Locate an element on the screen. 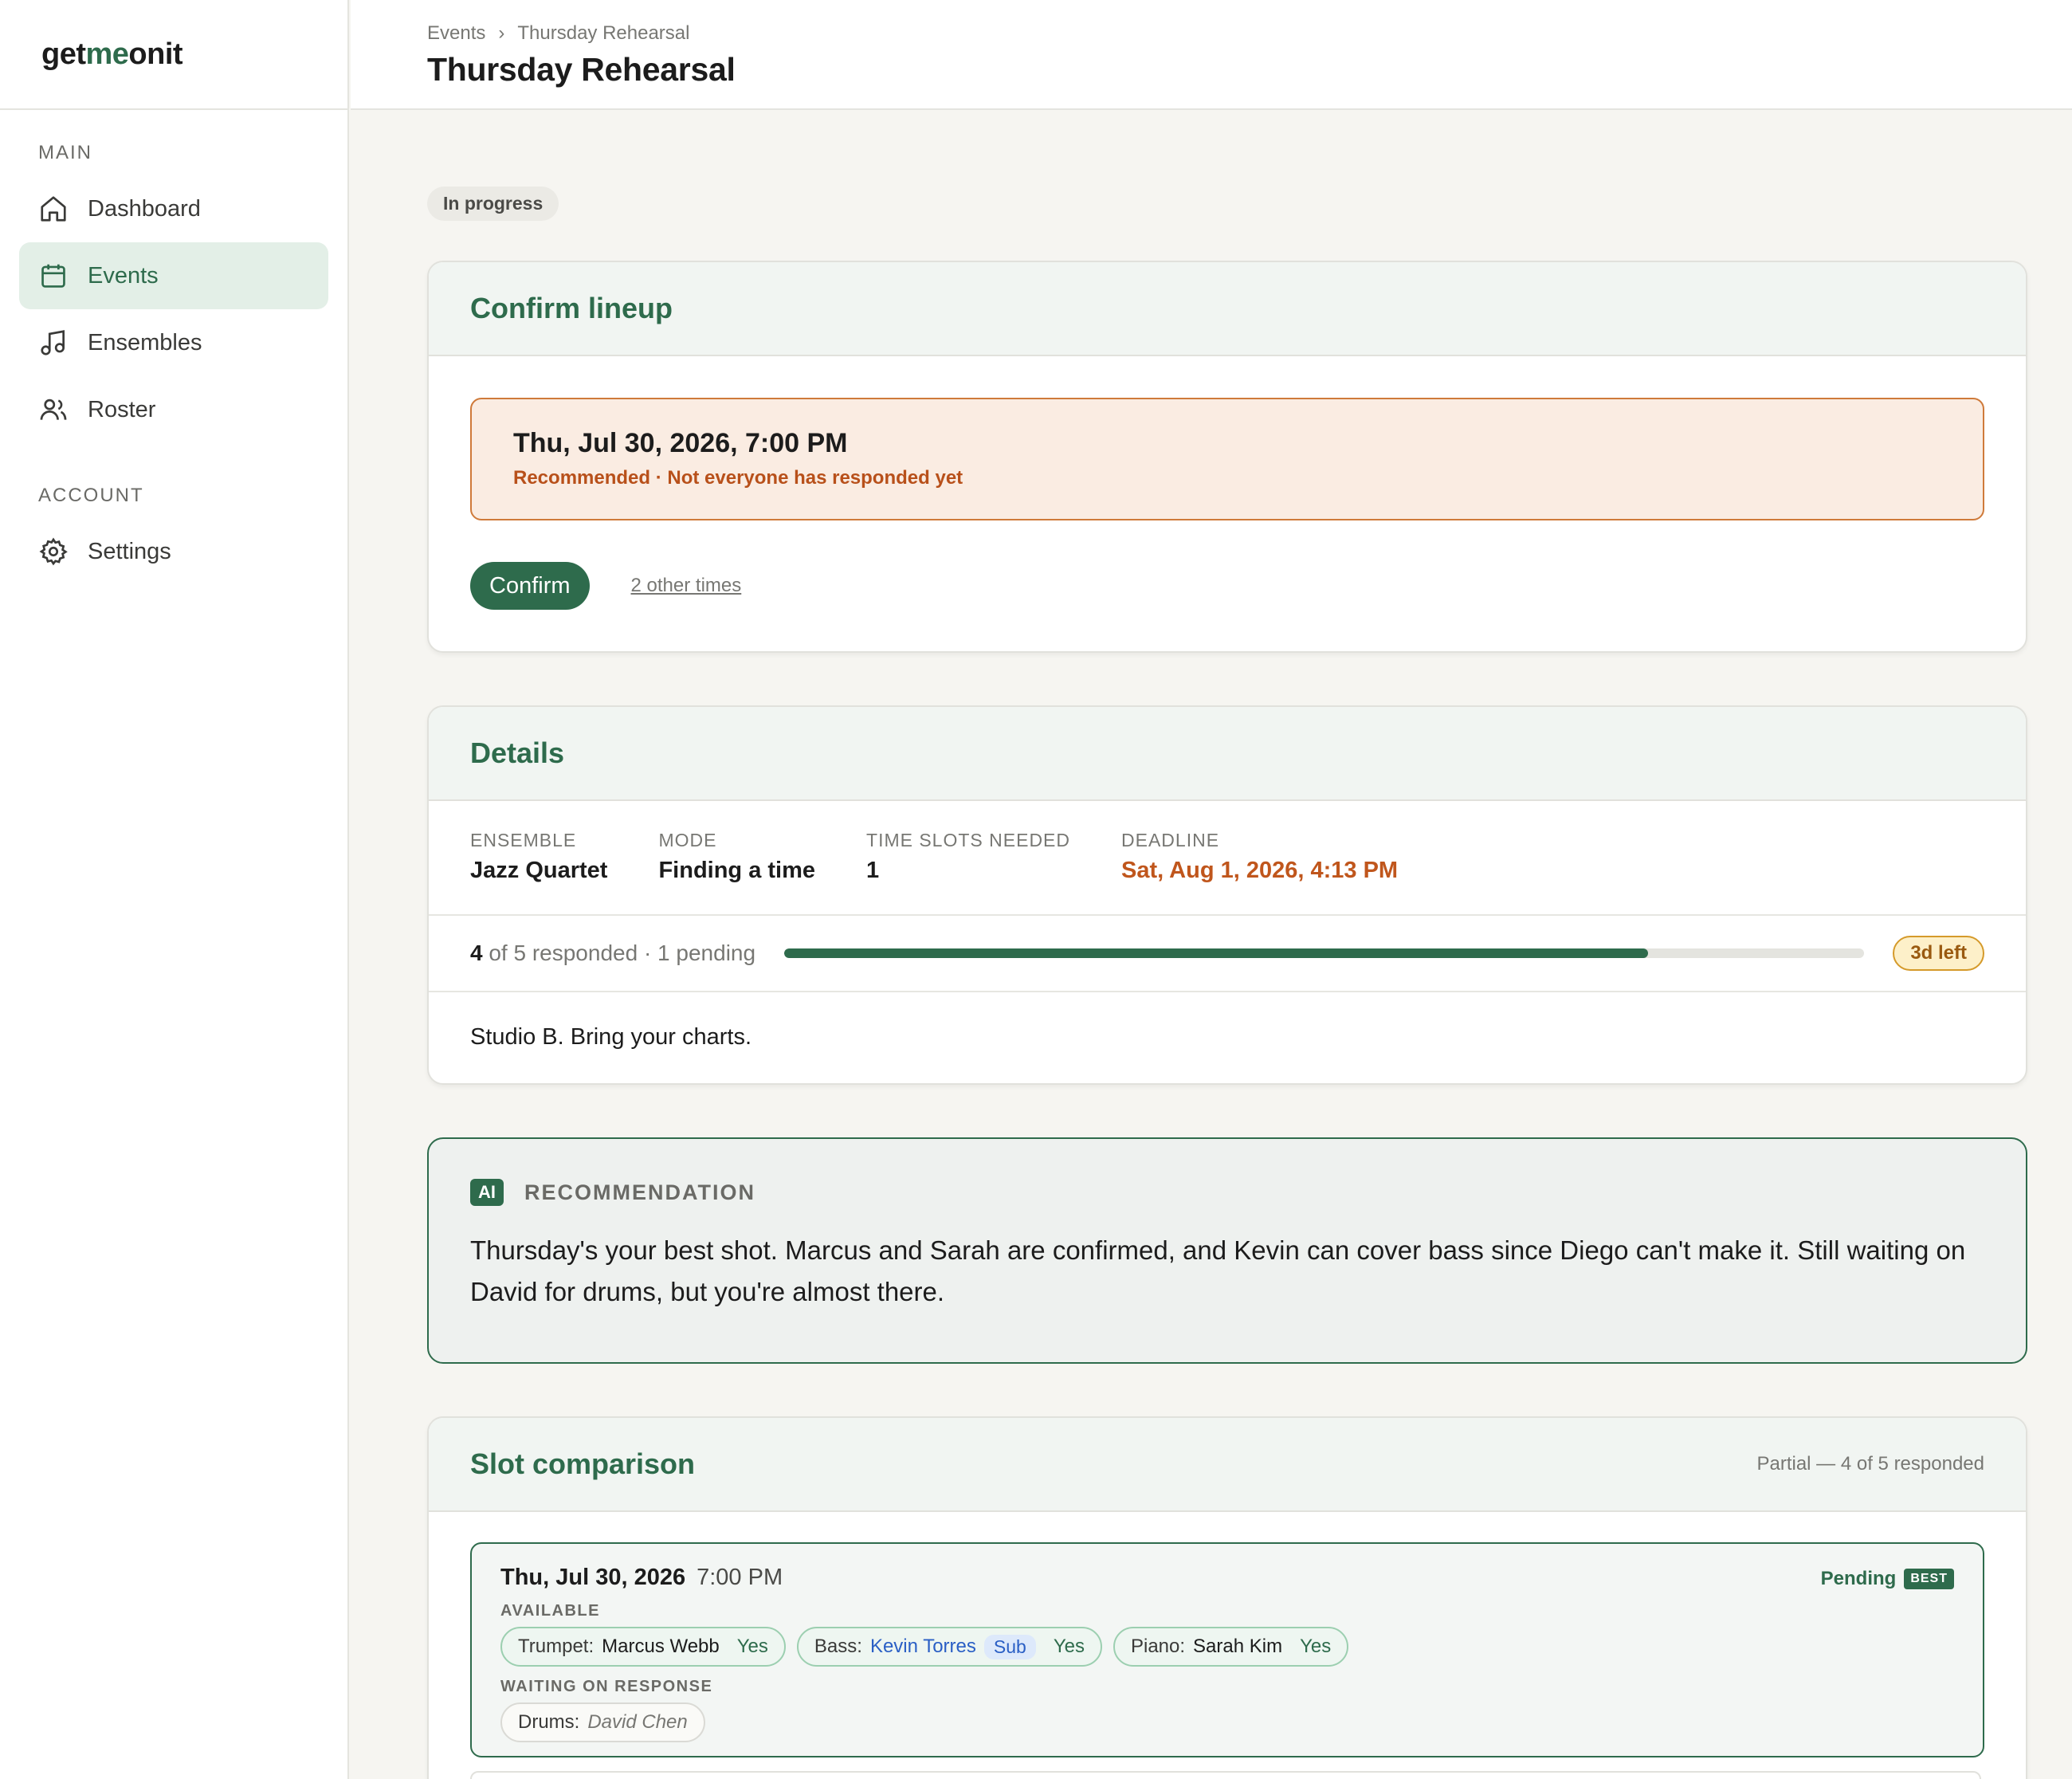  detail-label: MODE is located at coordinates (687, 840).